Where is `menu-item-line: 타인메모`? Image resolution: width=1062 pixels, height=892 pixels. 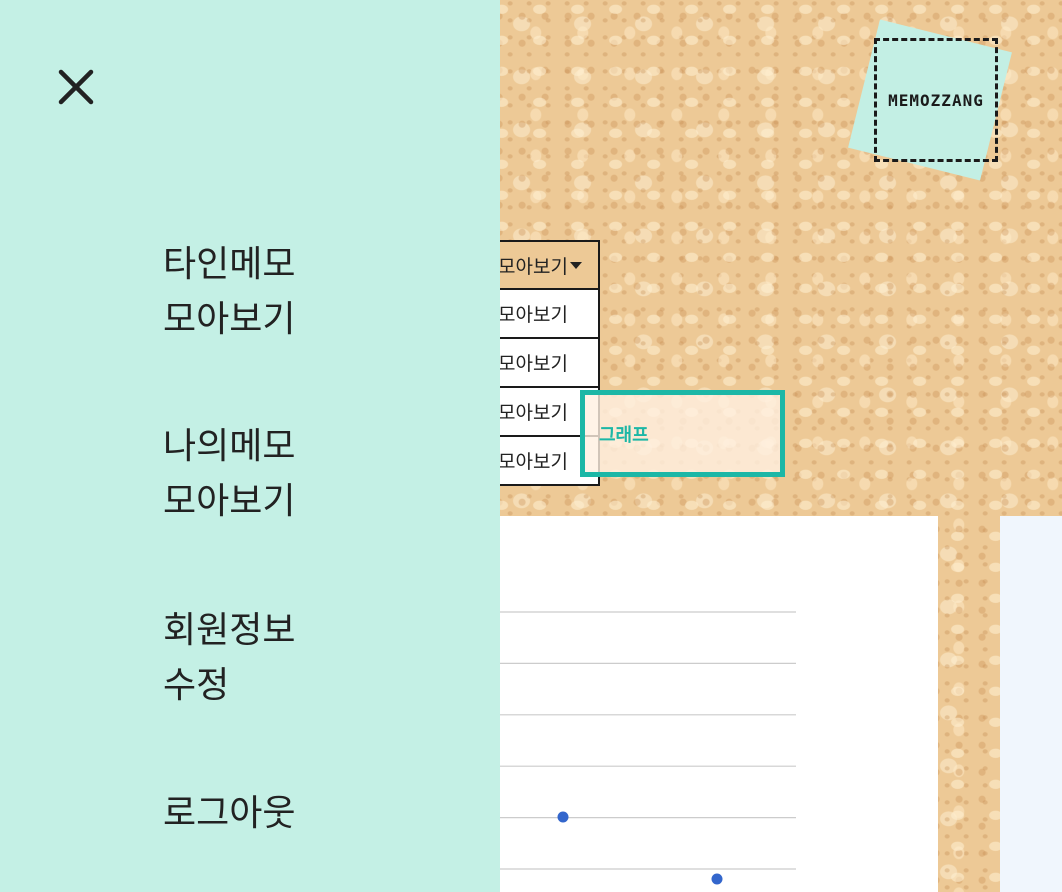
menu-item-line: 타인메모 is located at coordinates (229, 264).